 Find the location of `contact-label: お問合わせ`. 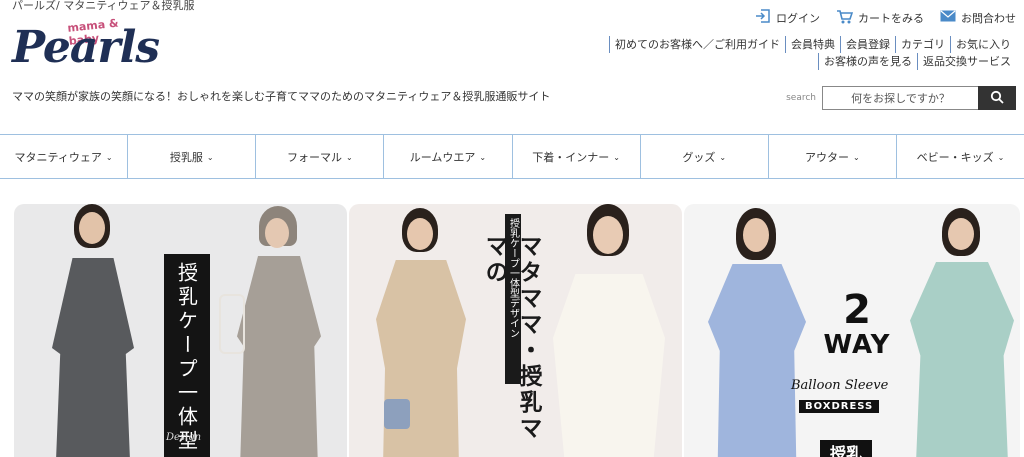

contact-label: お問合わせ is located at coordinates (988, 18).